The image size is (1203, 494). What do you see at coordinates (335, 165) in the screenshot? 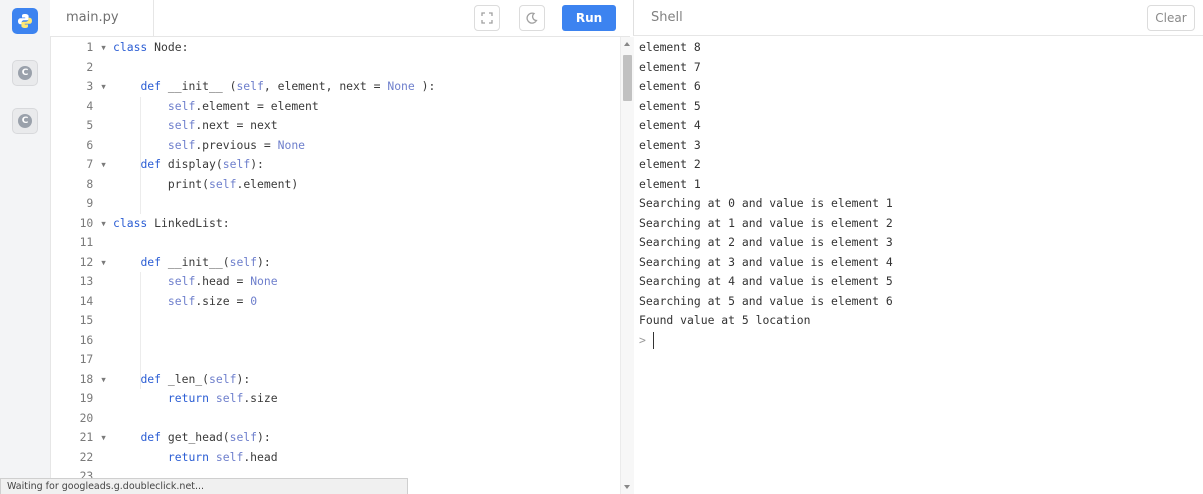
I see `code-line: 7 ▾ def display(self):` at bounding box center [335, 165].